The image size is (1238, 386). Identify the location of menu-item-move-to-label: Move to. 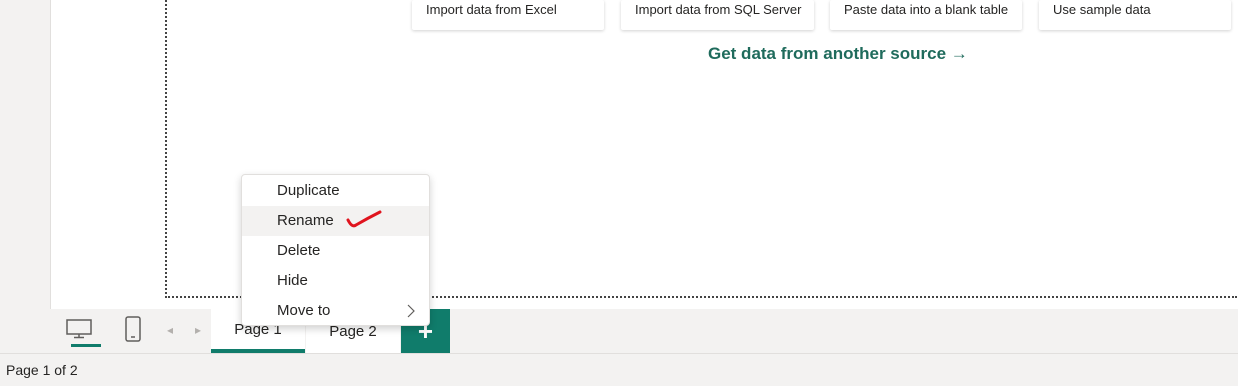
(304, 310).